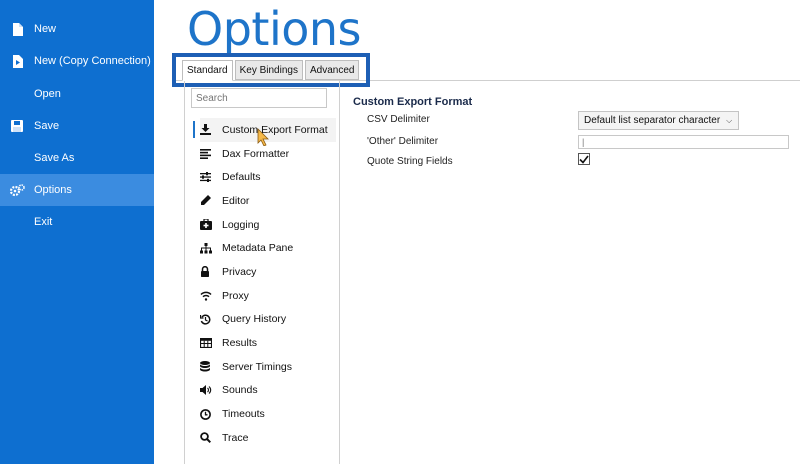 This screenshot has height=464, width=800. Describe the element at coordinates (45, 29) in the screenshot. I see `sidebar-item-label: New` at that location.